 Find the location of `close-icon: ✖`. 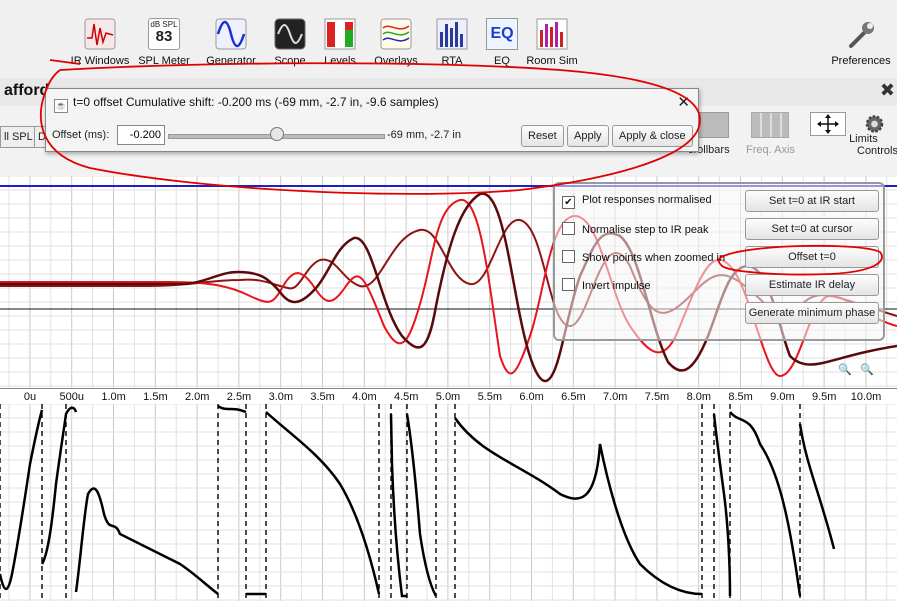

close-icon: ✖ is located at coordinates (887, 90).